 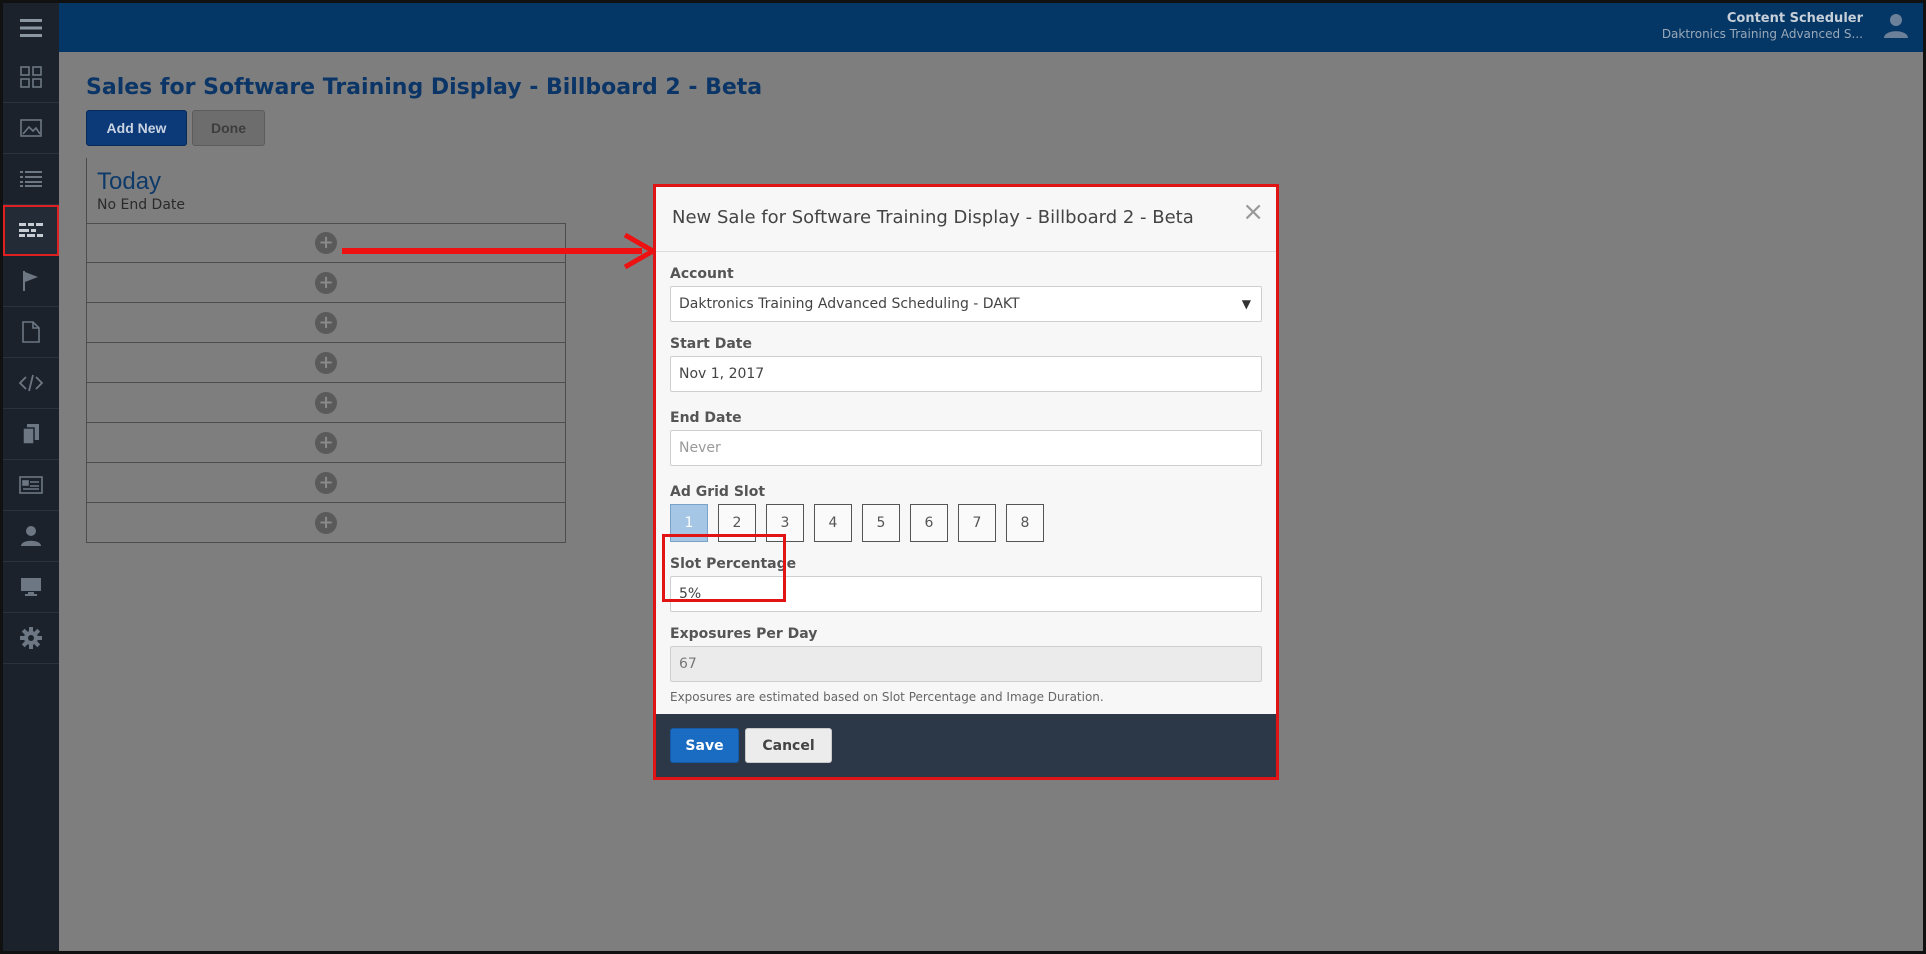 What do you see at coordinates (718, 492) in the screenshot?
I see `ad-grid-slot-label: Ad Grid Slot` at bounding box center [718, 492].